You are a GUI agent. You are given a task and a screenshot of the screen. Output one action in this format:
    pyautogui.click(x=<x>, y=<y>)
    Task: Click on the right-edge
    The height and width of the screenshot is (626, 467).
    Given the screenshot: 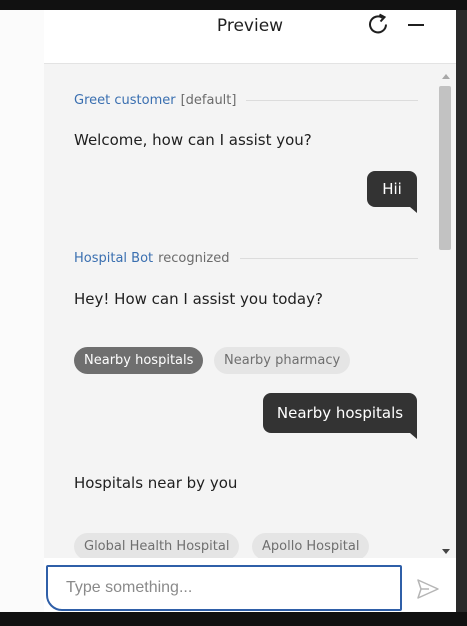 What is the action you would take?
    pyautogui.click(x=461, y=311)
    